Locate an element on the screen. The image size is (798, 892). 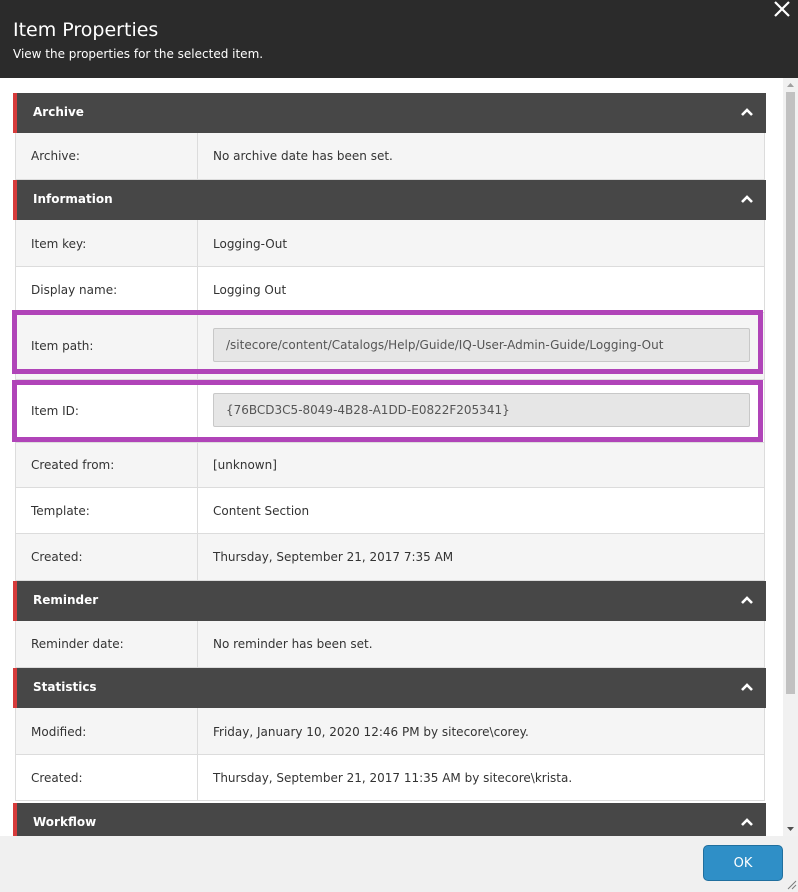
scrollbar-thumb is located at coordinates (790, 393).